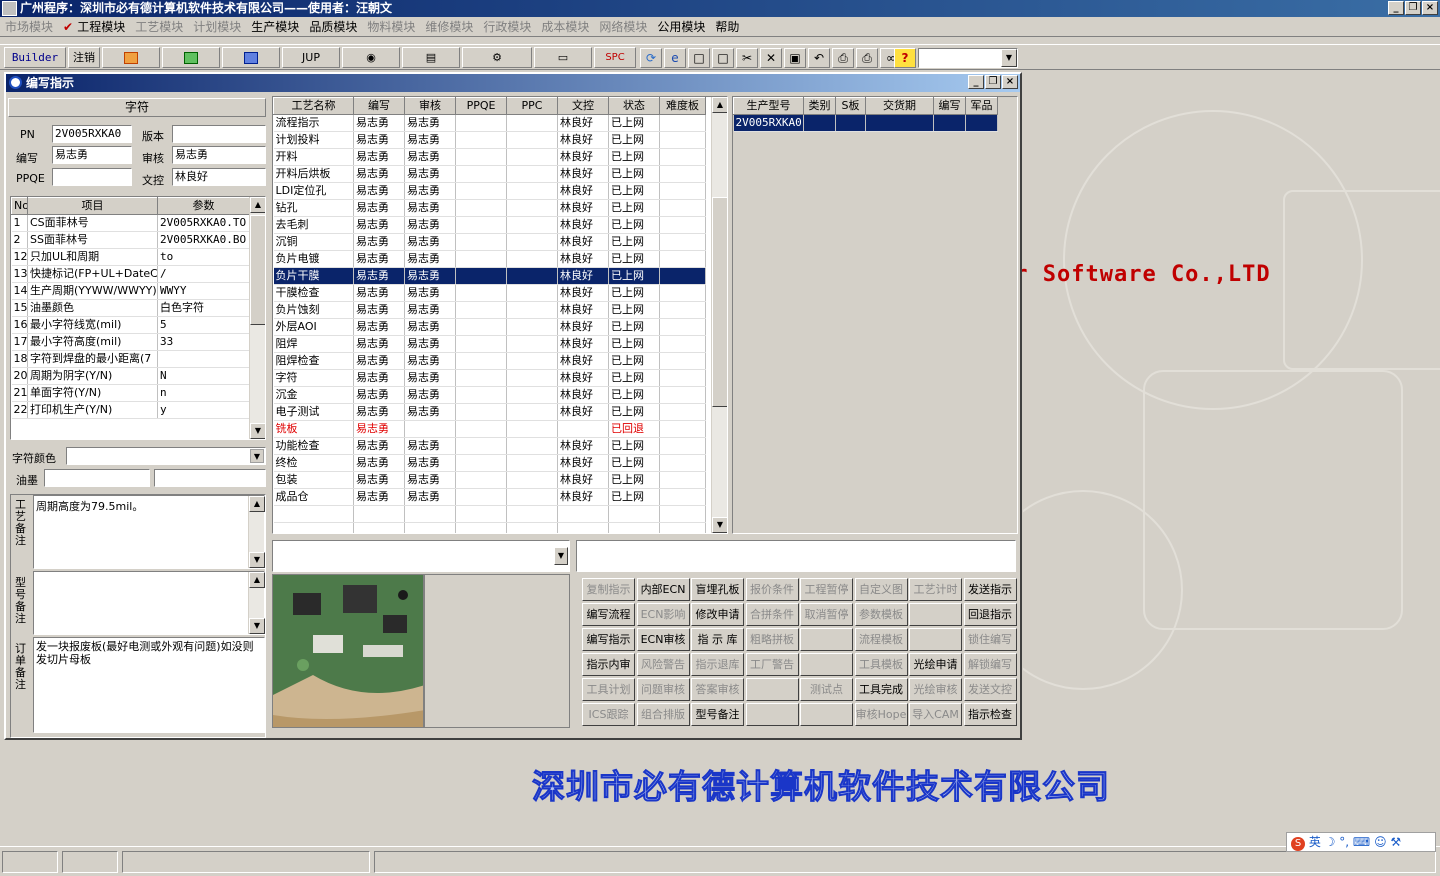  Describe the element at coordinates (615, 57) in the screenshot. I see `spc-button: SPC` at that location.